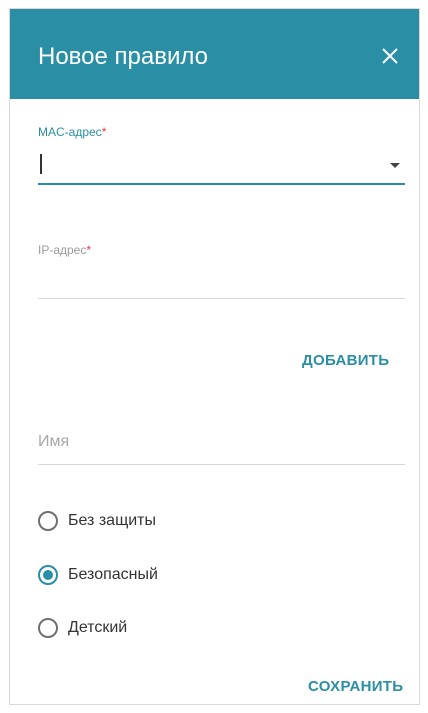 The image size is (428, 713). I want to click on name-underline, so click(221, 464).